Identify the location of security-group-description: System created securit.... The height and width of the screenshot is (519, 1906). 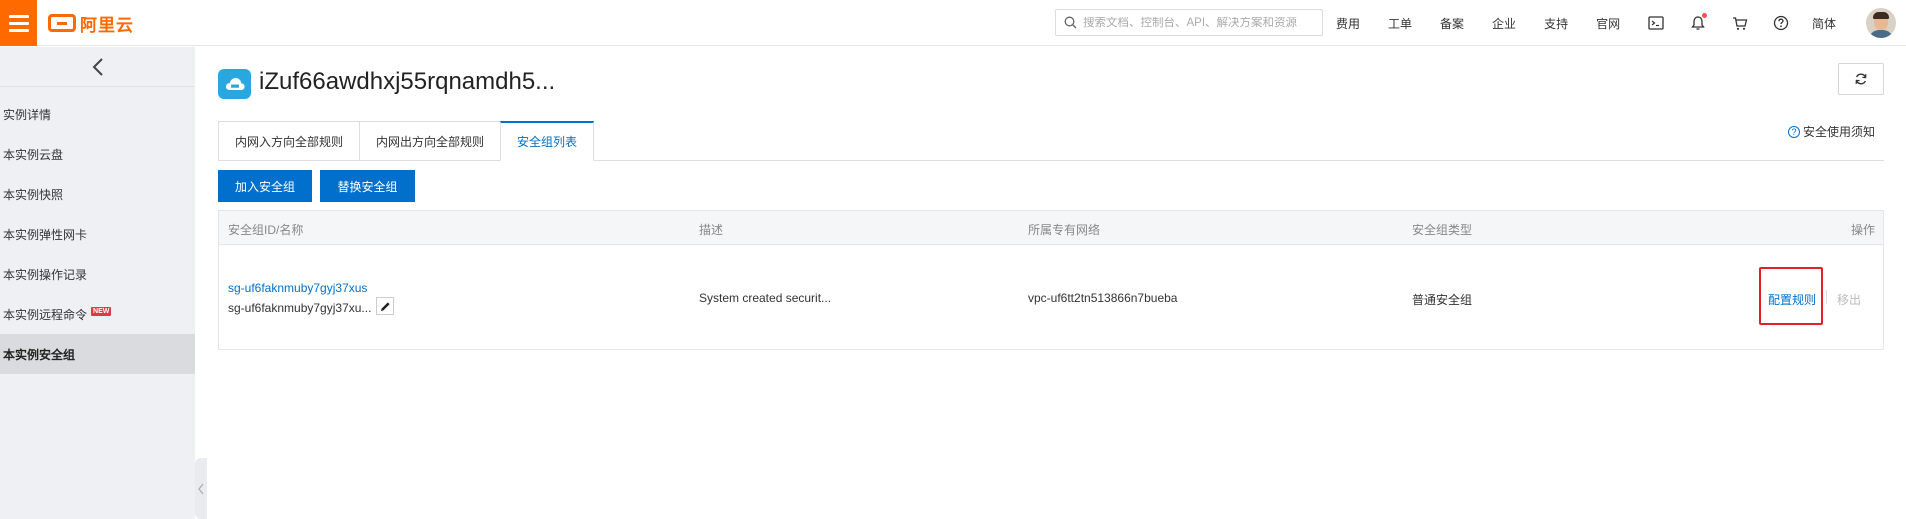
(765, 298).